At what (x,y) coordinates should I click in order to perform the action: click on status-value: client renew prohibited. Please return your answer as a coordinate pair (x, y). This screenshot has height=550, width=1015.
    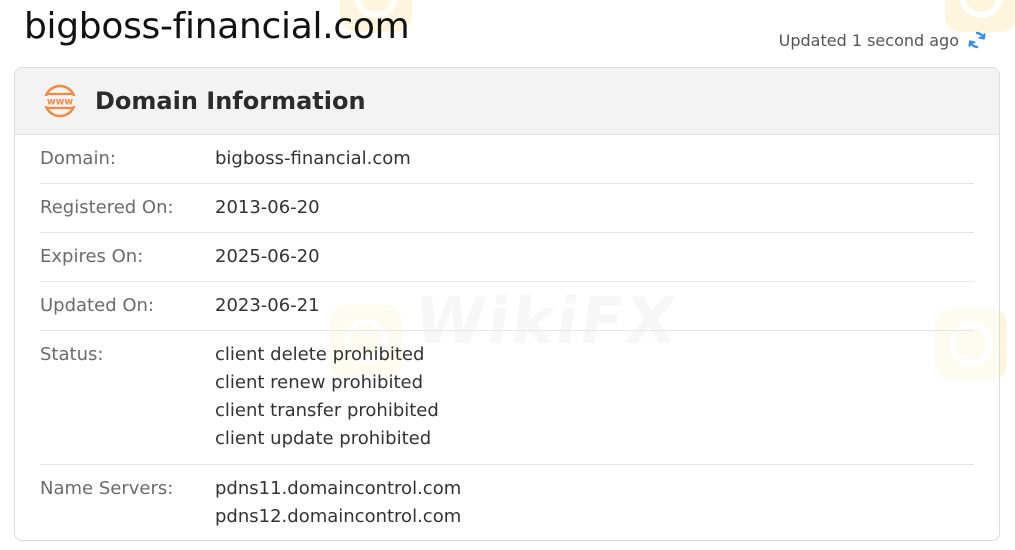
    Looking at the image, I should click on (319, 382).